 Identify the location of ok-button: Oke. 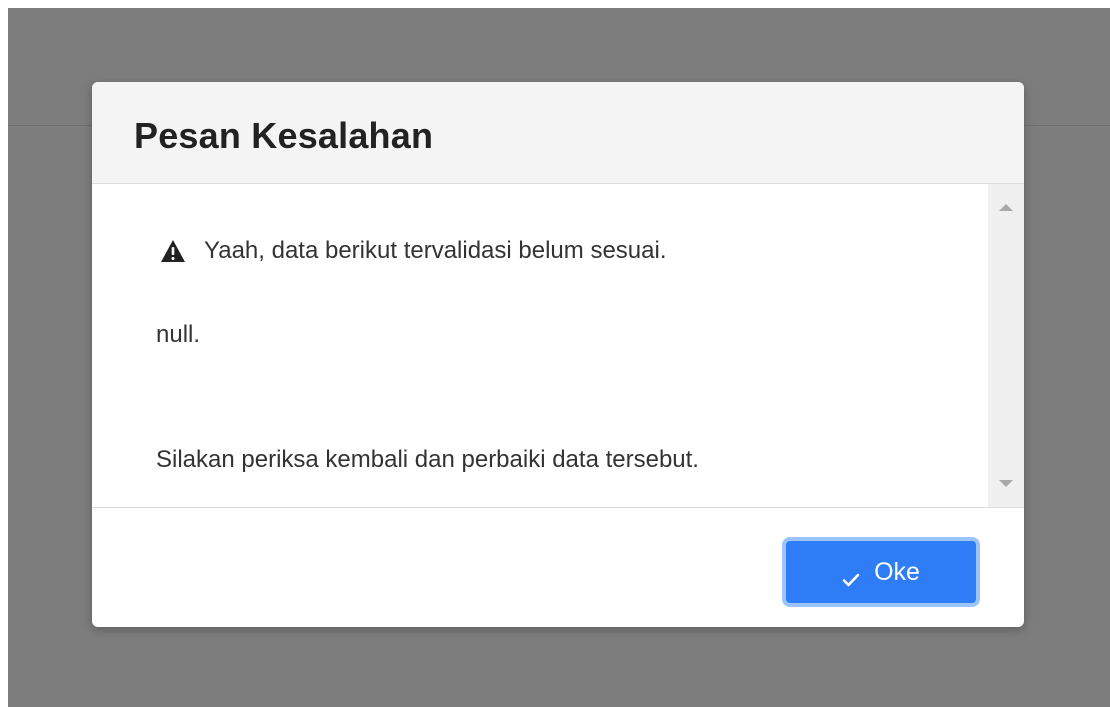
(881, 572).